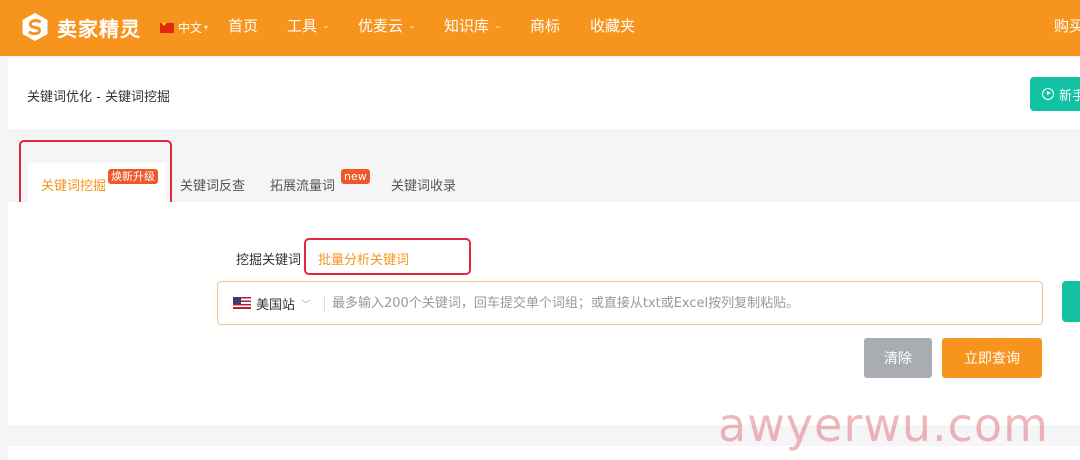 Image resolution: width=1080 pixels, height=460 pixels. I want to click on breadcrumb: 关键词优化 - 关键词挖掘, so click(98, 97).